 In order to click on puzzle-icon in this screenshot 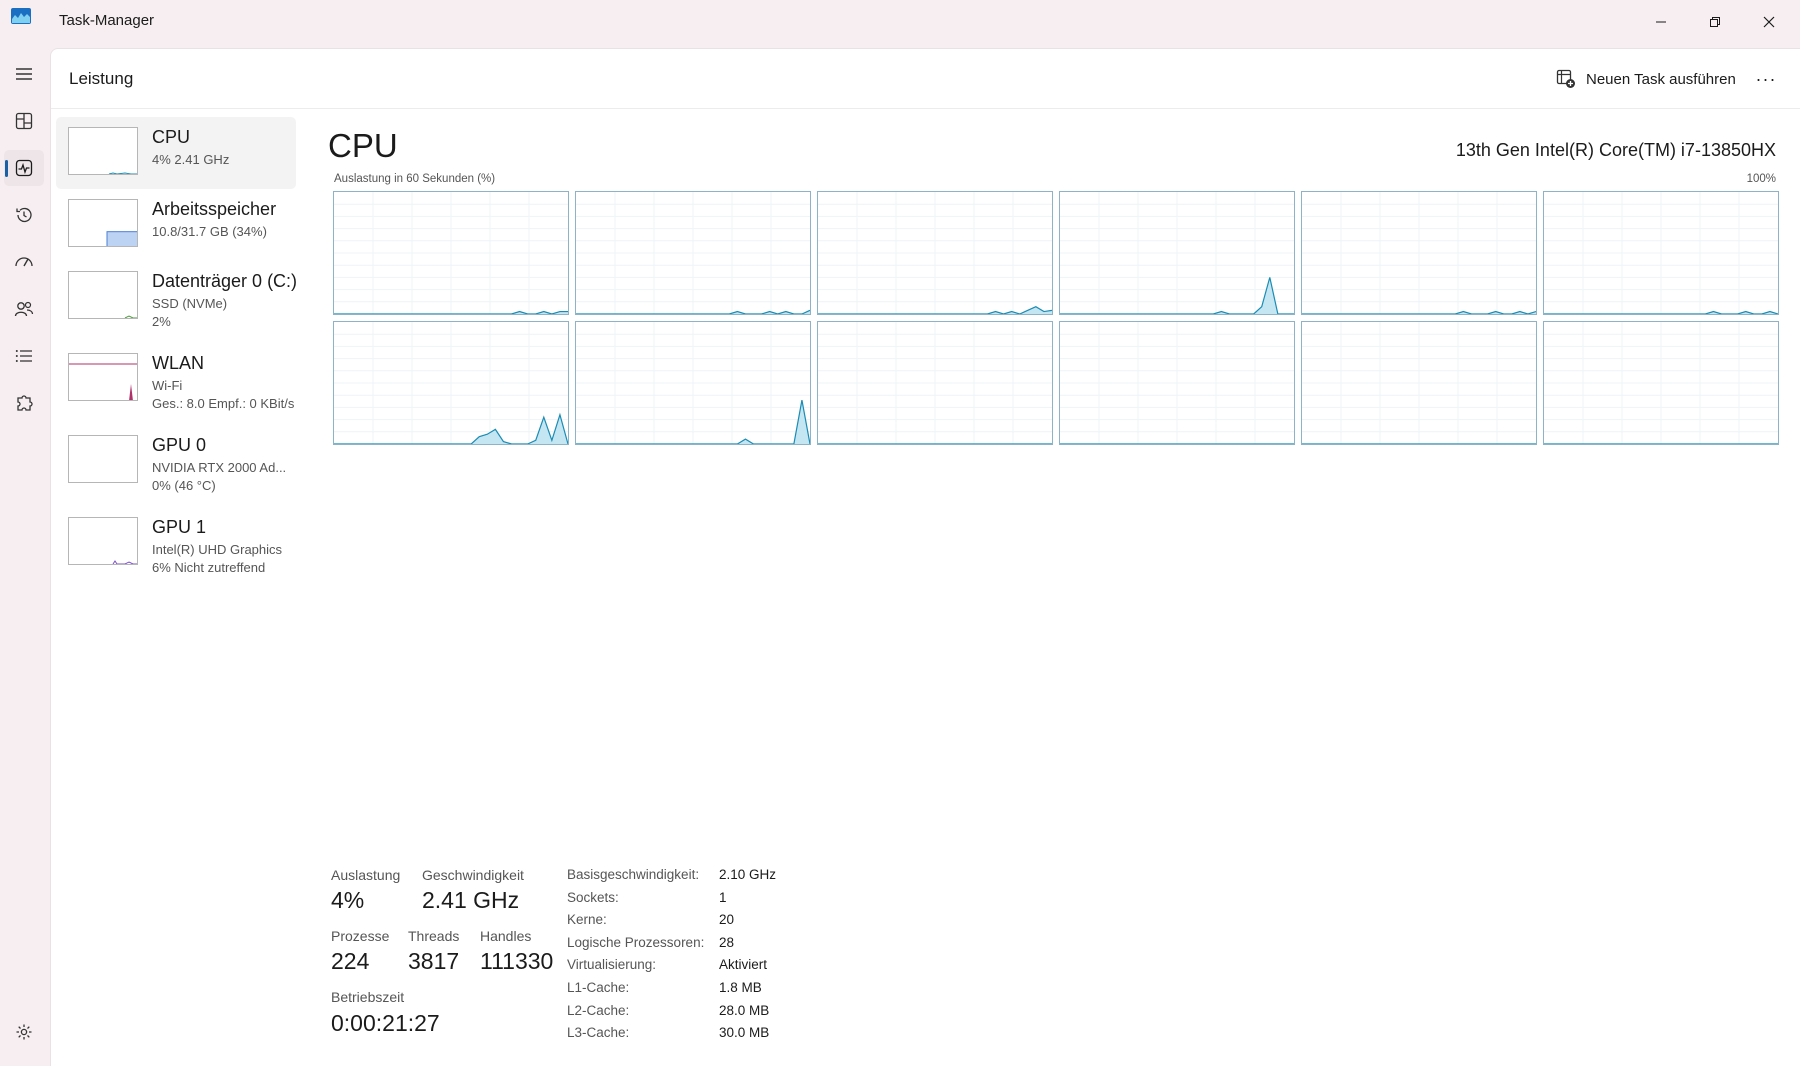, I will do `click(25, 403)`.